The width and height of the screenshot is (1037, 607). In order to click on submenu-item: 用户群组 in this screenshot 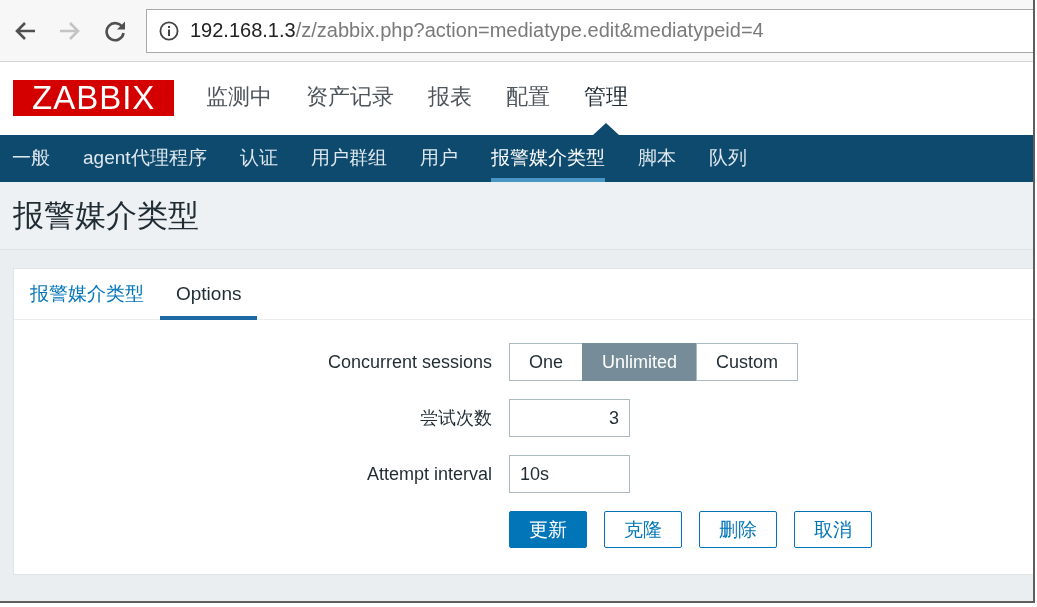, I will do `click(348, 158)`.